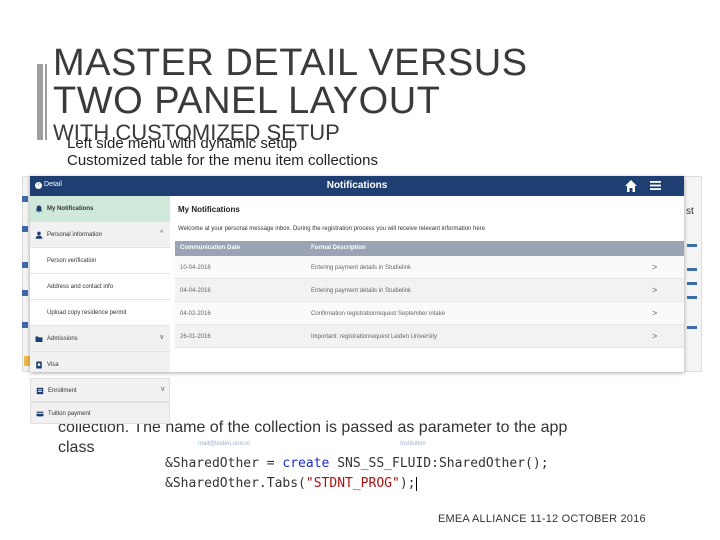 This screenshot has width=720, height=540. Describe the element at coordinates (631, 186) in the screenshot. I see `home-icon` at that location.